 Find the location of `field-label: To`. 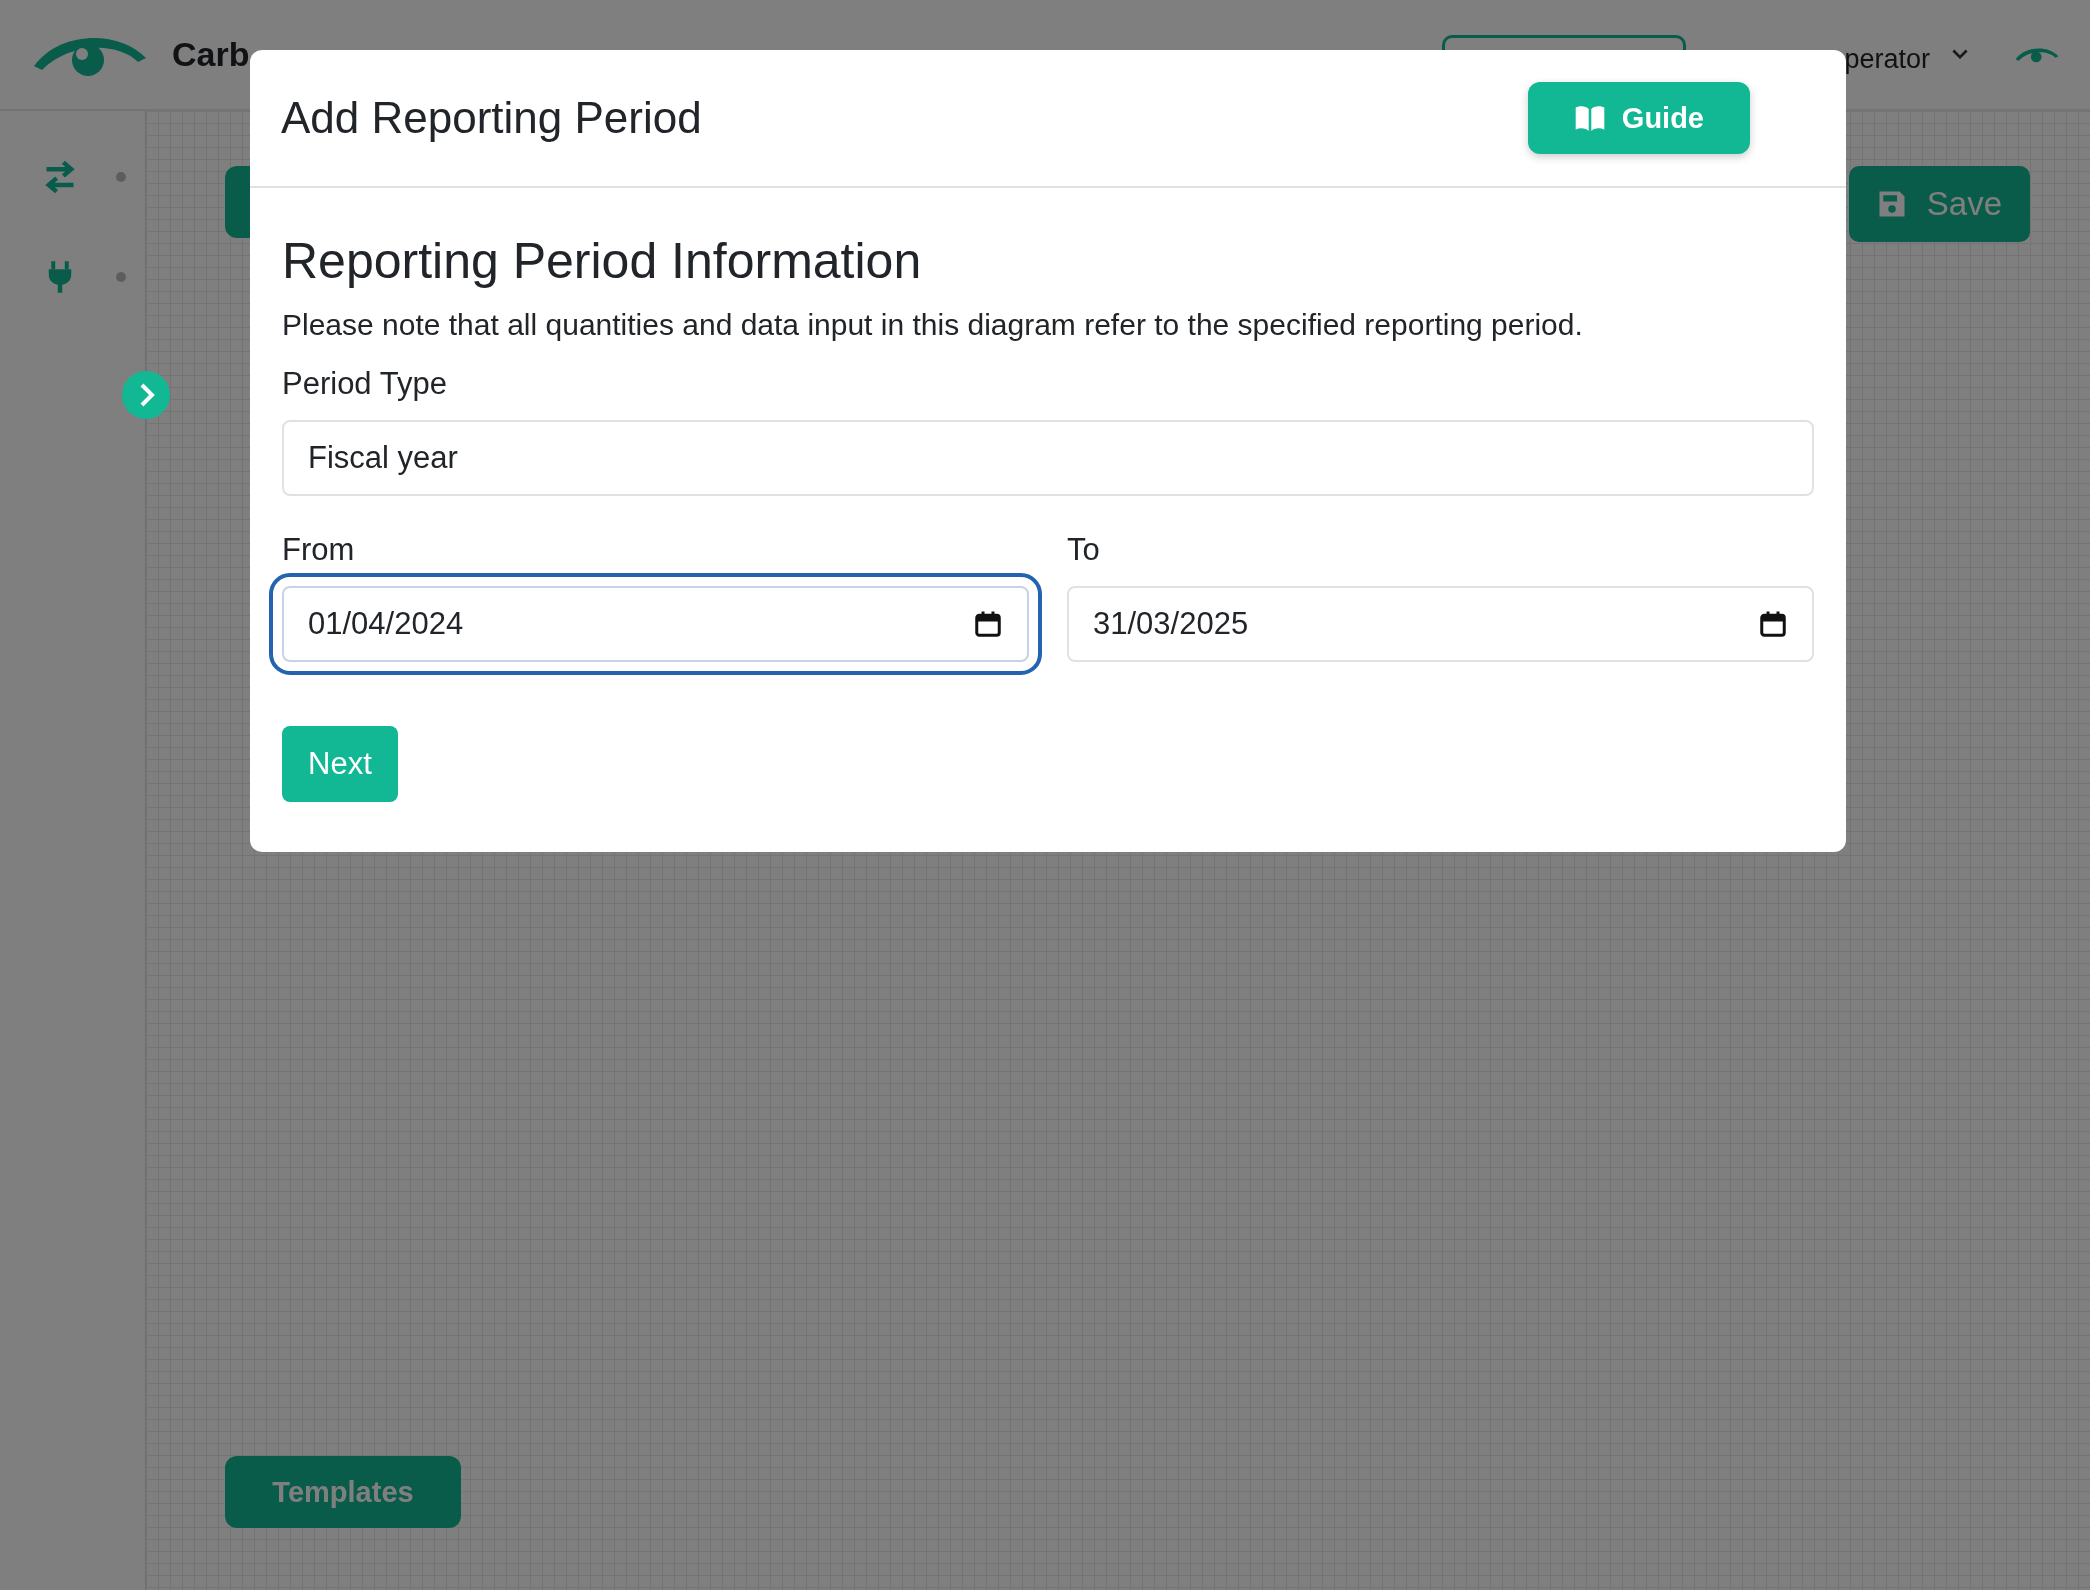

field-label: To is located at coordinates (1084, 550).